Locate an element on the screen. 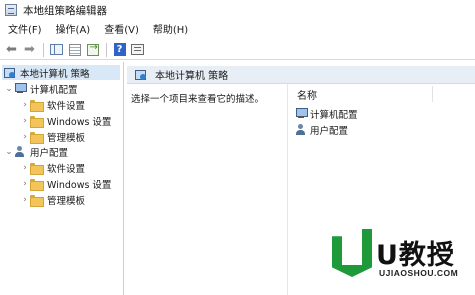 Image resolution: width=475 pixels, height=295 pixels. tree-item-computer-config: ⌄ 计算机配置 is located at coordinates (41, 88).